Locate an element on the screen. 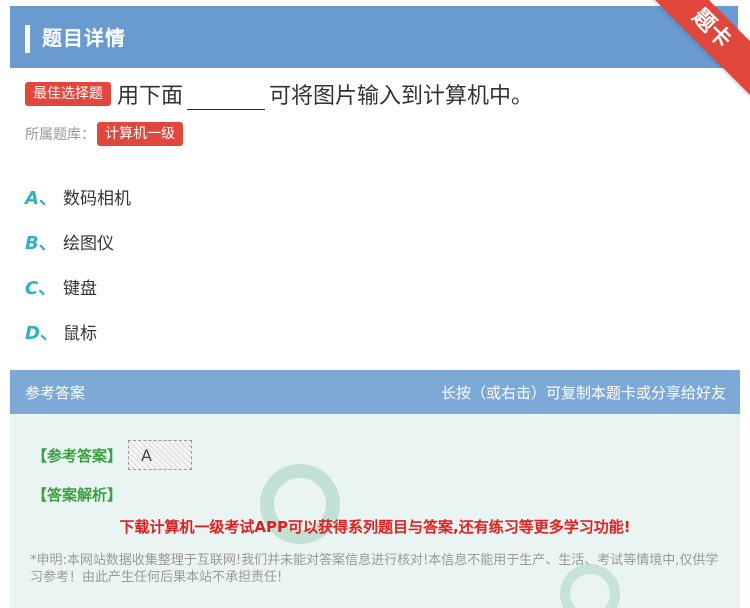  page-title: 题目详情 is located at coordinates (84, 38).